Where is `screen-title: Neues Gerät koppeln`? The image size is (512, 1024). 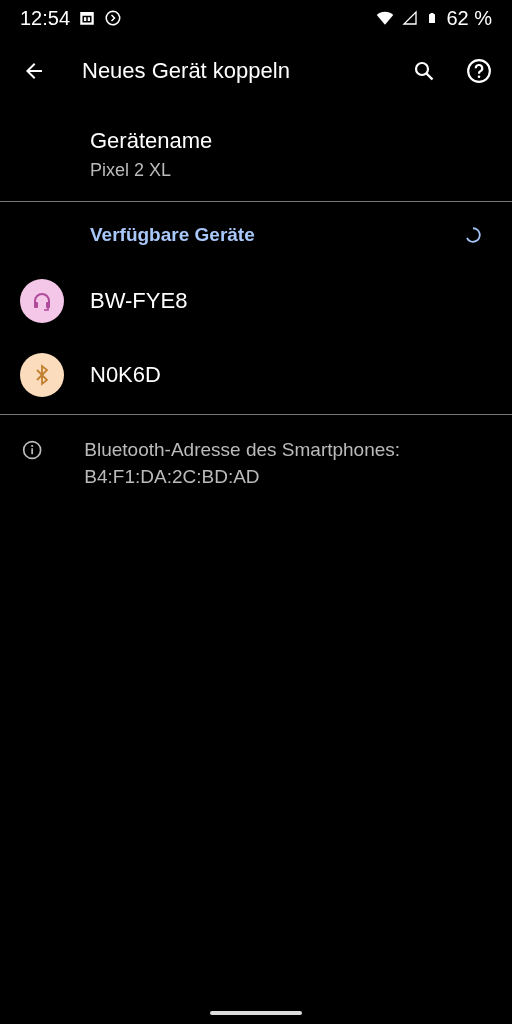 screen-title: Neues Gerät koppeln is located at coordinates (186, 71).